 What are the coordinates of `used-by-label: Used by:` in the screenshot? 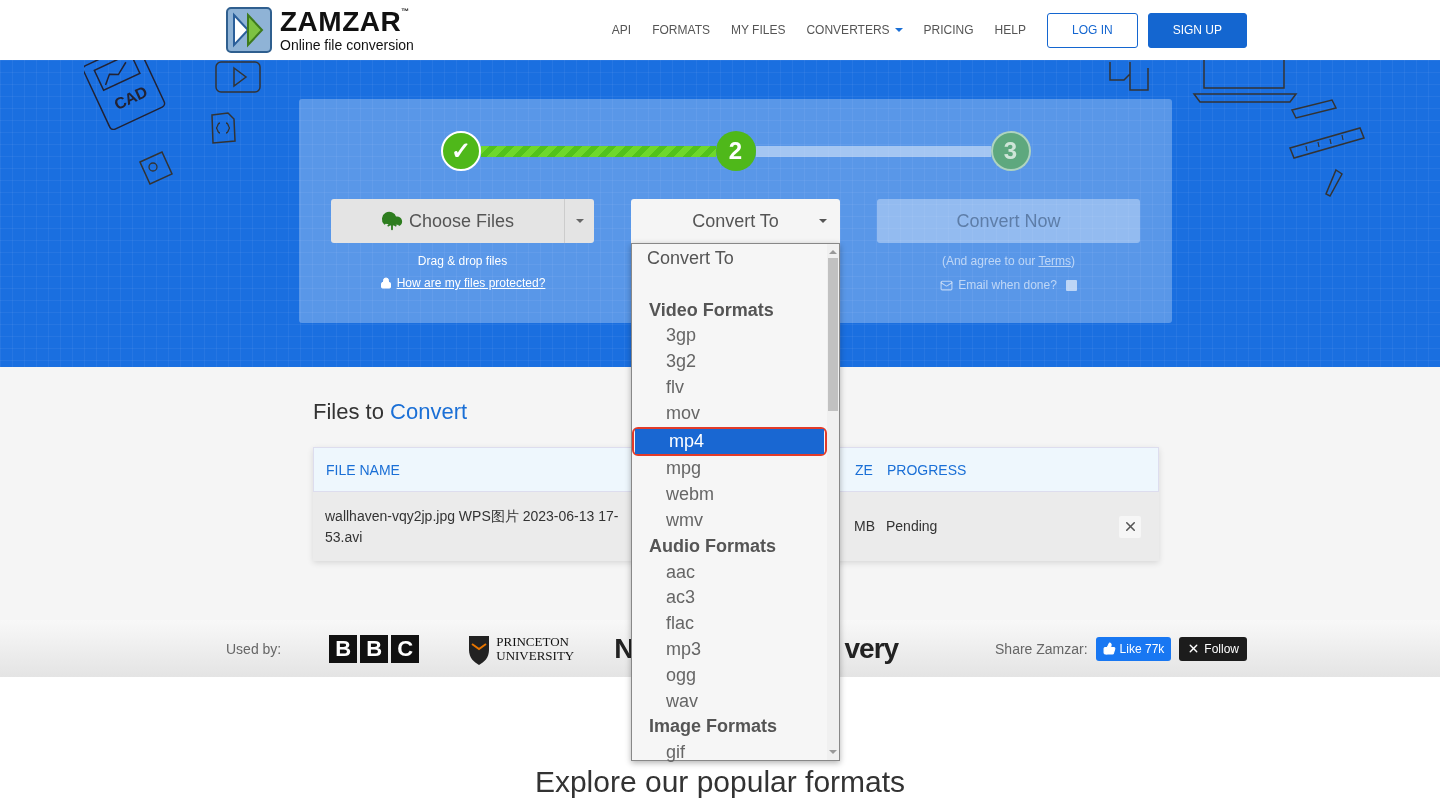 It's located at (254, 648).